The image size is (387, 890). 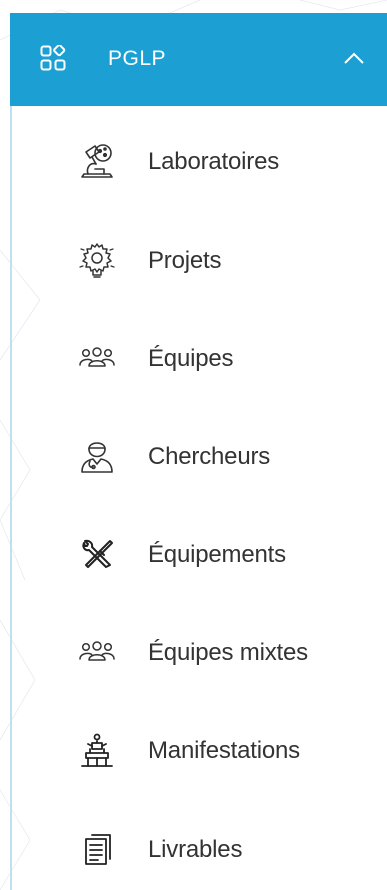 What do you see at coordinates (98, 849) in the screenshot?
I see `documents-icon` at bounding box center [98, 849].